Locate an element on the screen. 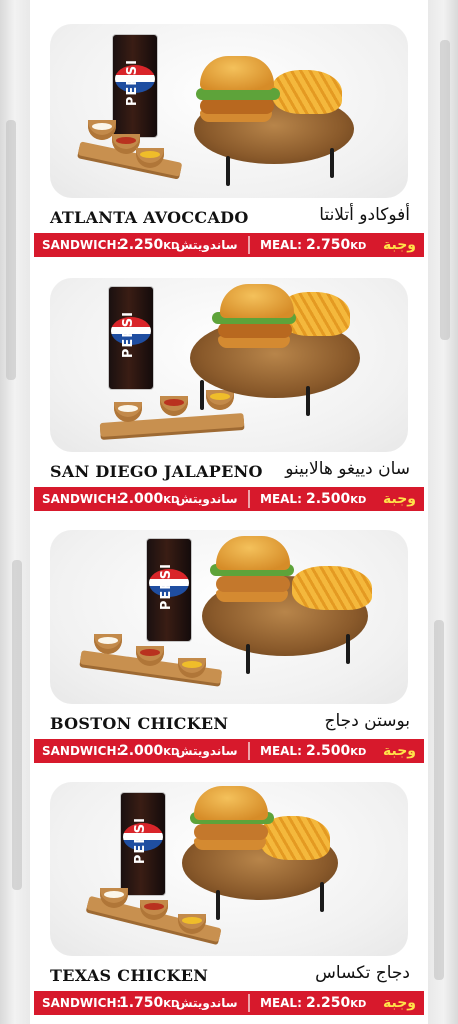 The height and width of the screenshot is (1024, 458). item-name-english: TEXAS CHICKEN is located at coordinates (129, 975).